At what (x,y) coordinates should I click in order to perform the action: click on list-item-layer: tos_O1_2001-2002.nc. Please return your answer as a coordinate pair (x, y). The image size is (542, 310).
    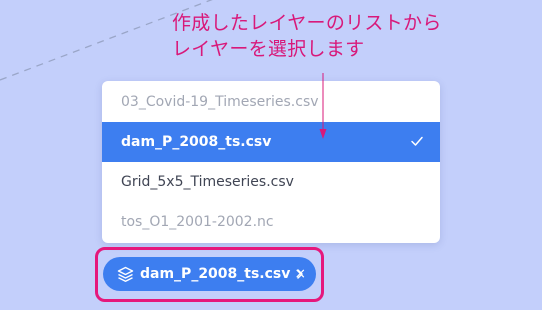
    Looking at the image, I should click on (271, 222).